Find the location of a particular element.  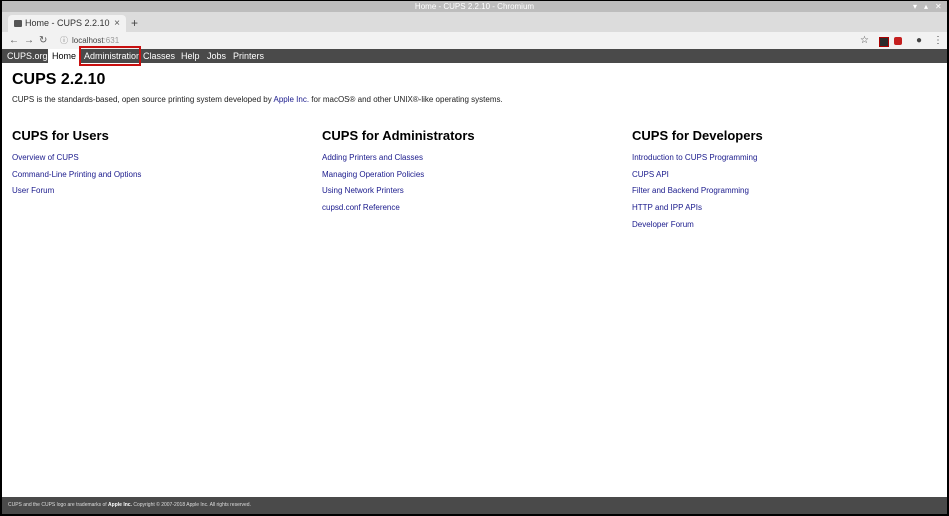

nav-jobs: Jobs is located at coordinates (216, 56).